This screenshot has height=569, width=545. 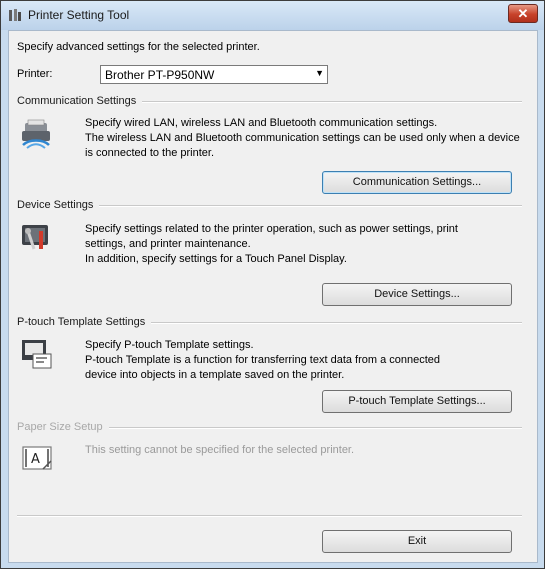 I want to click on paper-header: Paper Size Setup, so click(x=63, y=427).